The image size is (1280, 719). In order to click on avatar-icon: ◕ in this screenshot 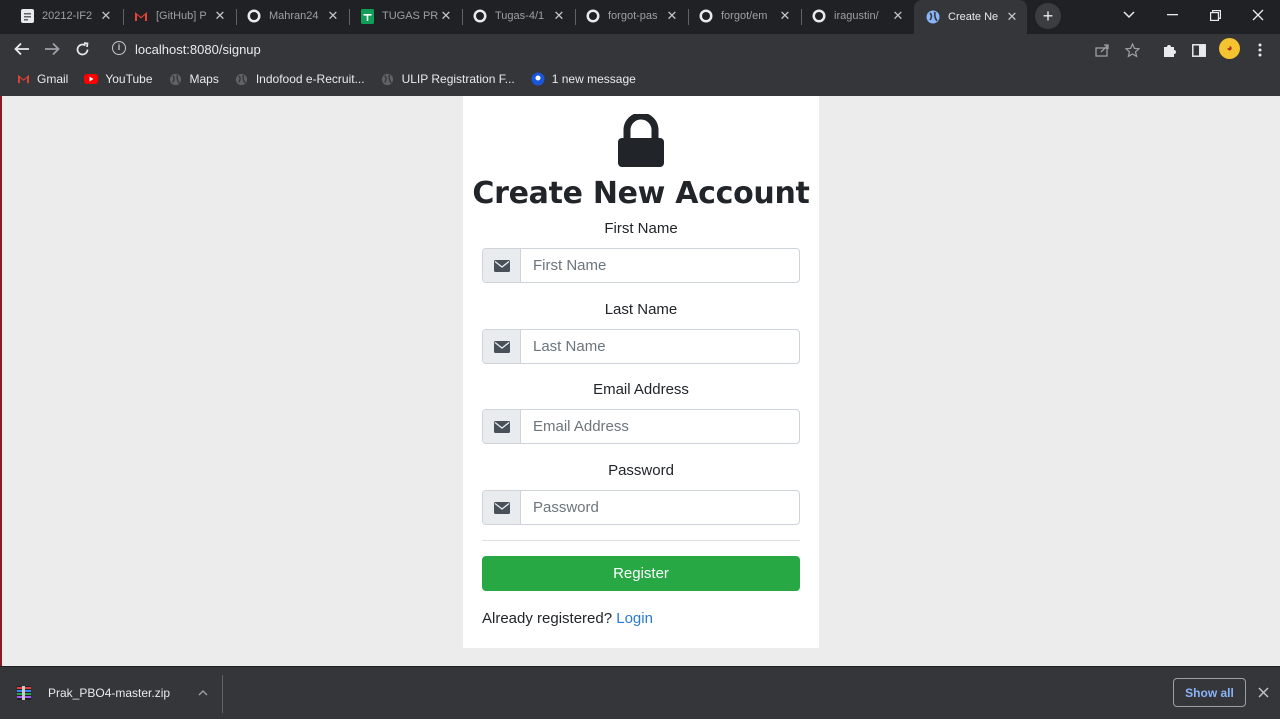, I will do `click(1229, 48)`.